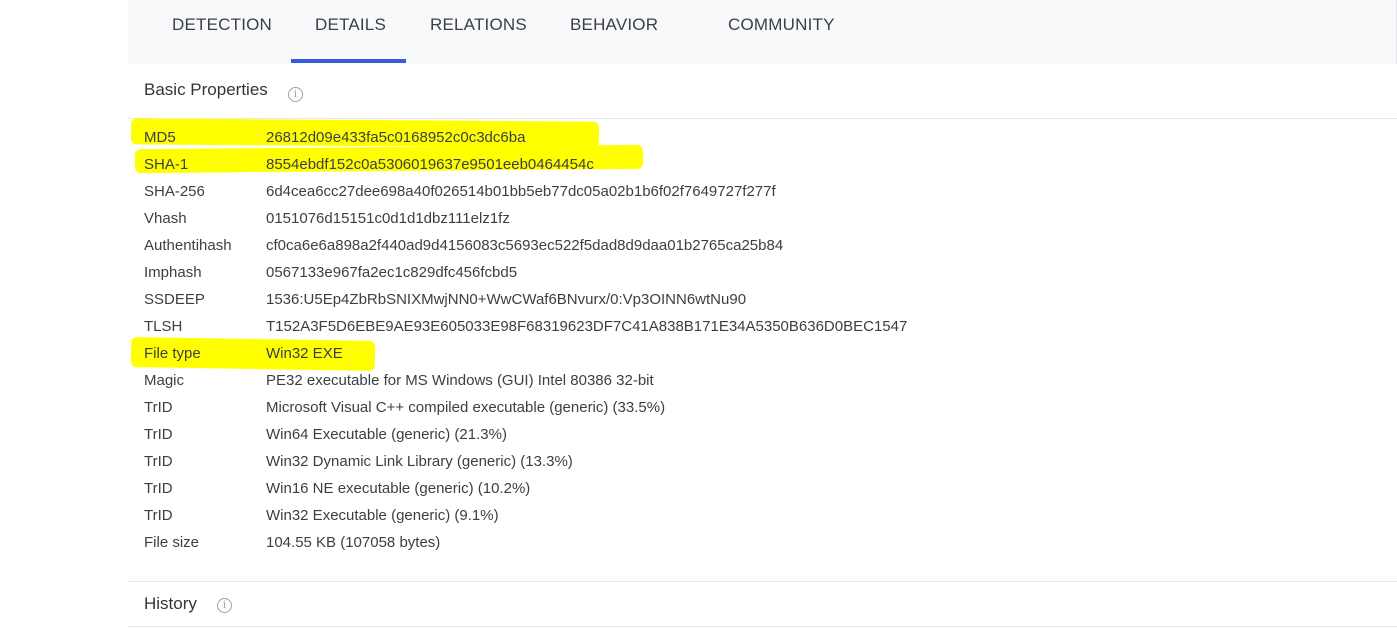 This screenshot has width=1397, height=628. What do you see at coordinates (398, 488) in the screenshot?
I see `property-value: Win16 NE executable (generic) (10.2%)` at bounding box center [398, 488].